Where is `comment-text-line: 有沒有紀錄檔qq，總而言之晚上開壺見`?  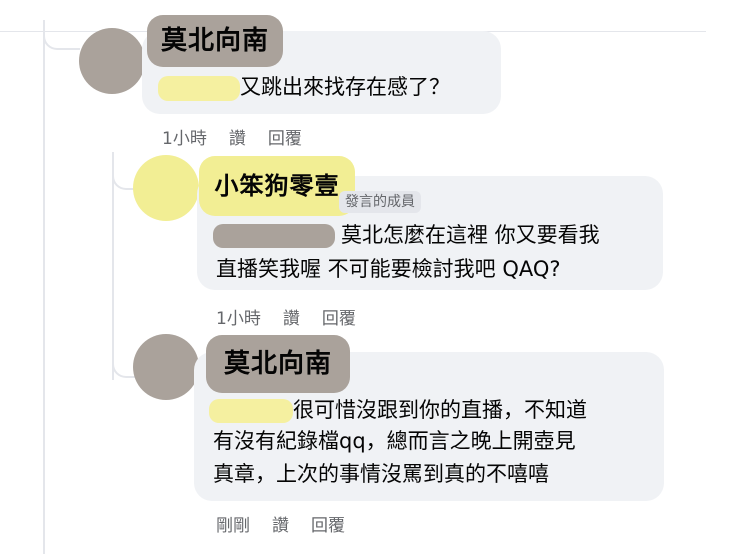 comment-text-line: 有沒有紀錄檔qq，總而言之晚上開壺見 is located at coordinates (394, 441).